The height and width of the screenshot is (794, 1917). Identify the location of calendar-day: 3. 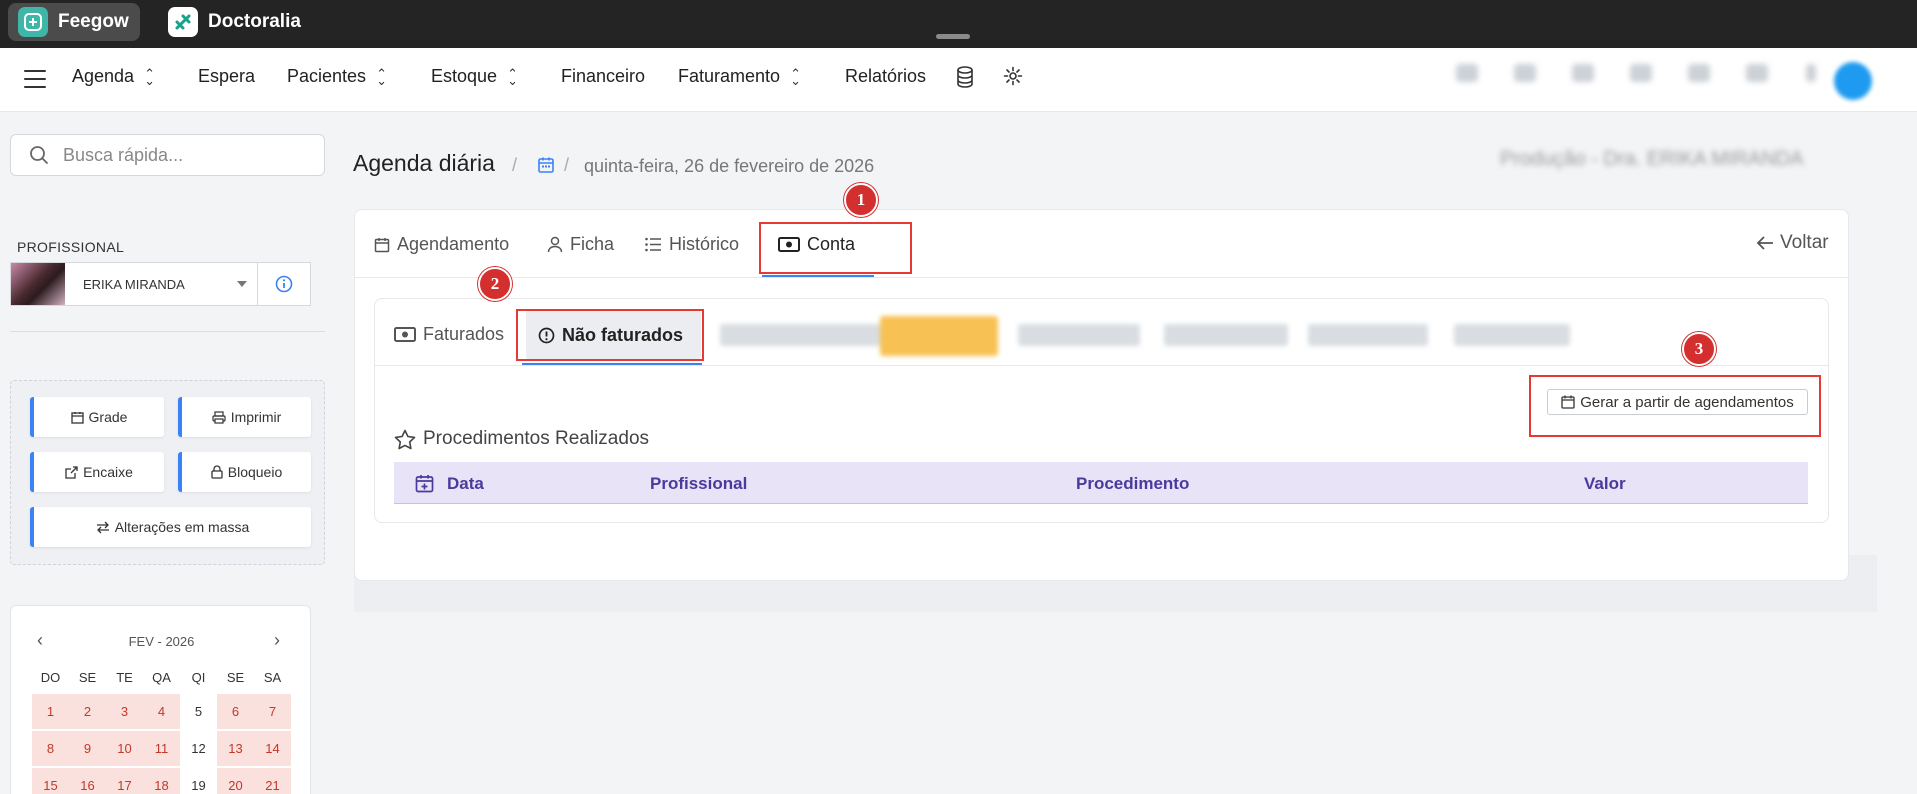
(124, 712).